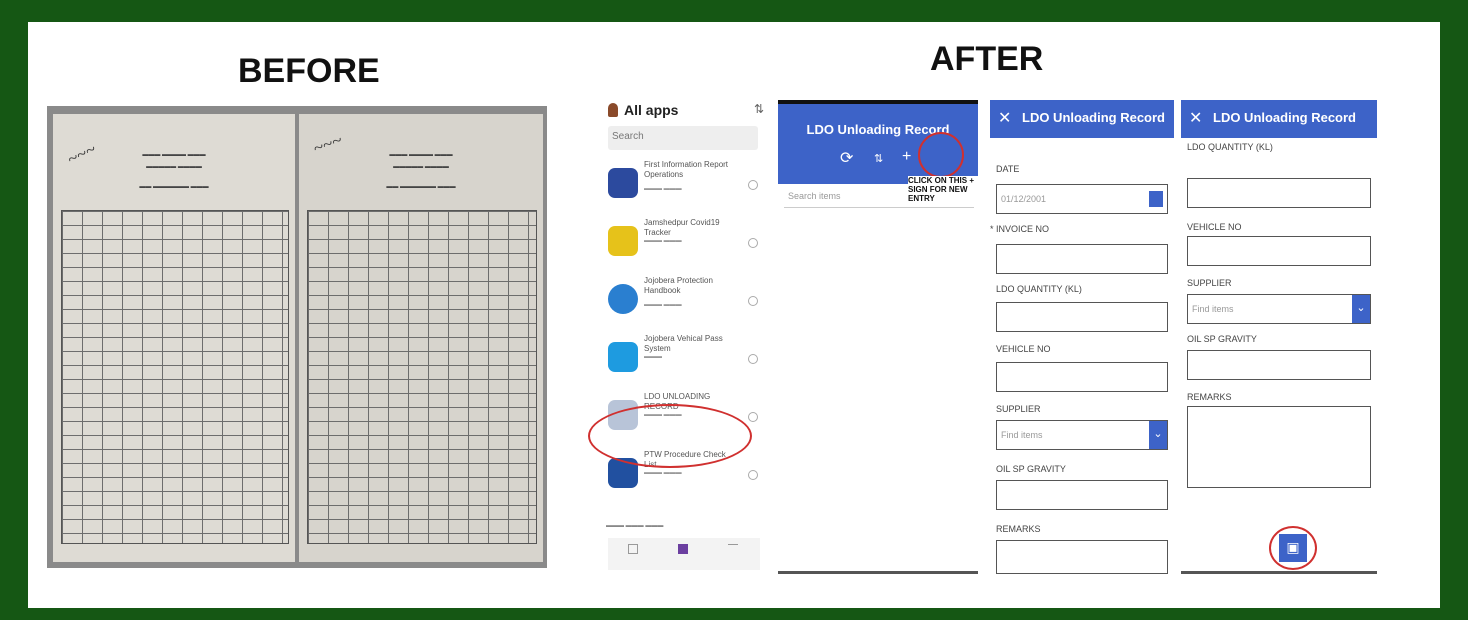 The image size is (1468, 620). What do you see at coordinates (683, 363) in the screenshot?
I see `app-item-vehical-pass: Jojobera Vehical Pass System ▬▬▬` at bounding box center [683, 363].